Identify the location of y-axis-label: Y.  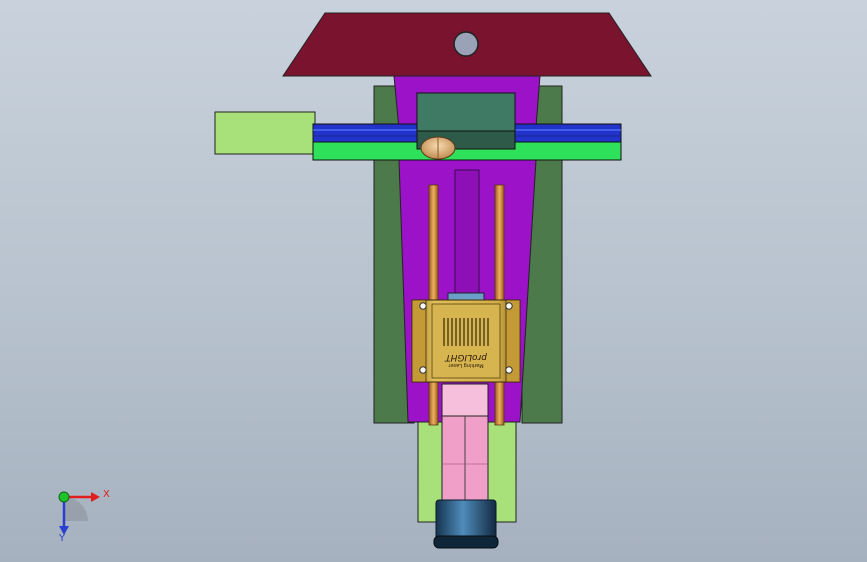
(62, 538).